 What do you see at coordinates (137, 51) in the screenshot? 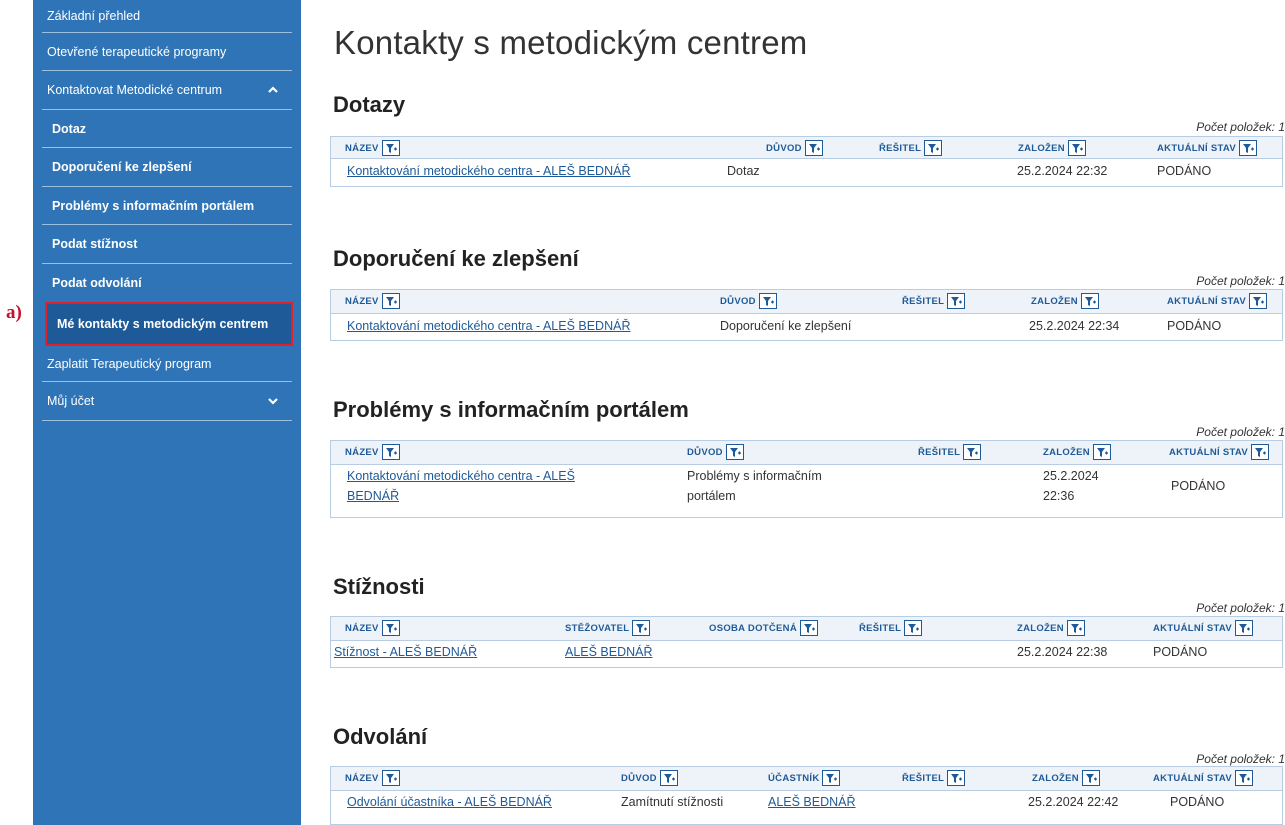
I see `sidebar-item-label: Otevřené terapeutické programy` at bounding box center [137, 51].